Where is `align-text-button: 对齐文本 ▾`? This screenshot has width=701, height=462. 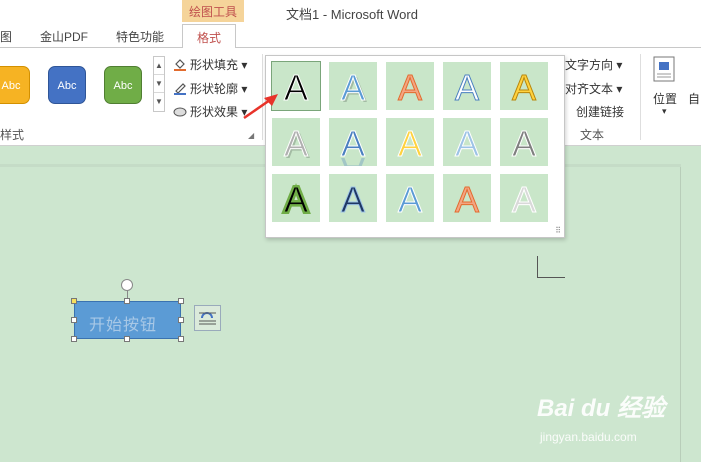
align-text-button: 对齐文本 ▾ is located at coordinates (593, 88).